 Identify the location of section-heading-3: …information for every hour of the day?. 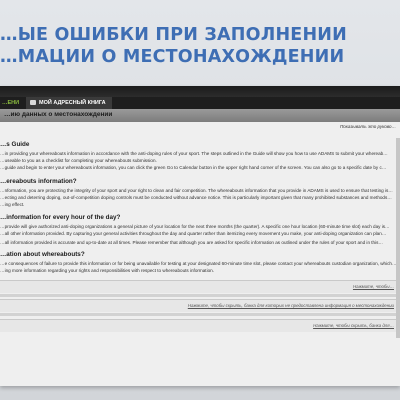
(60, 217).